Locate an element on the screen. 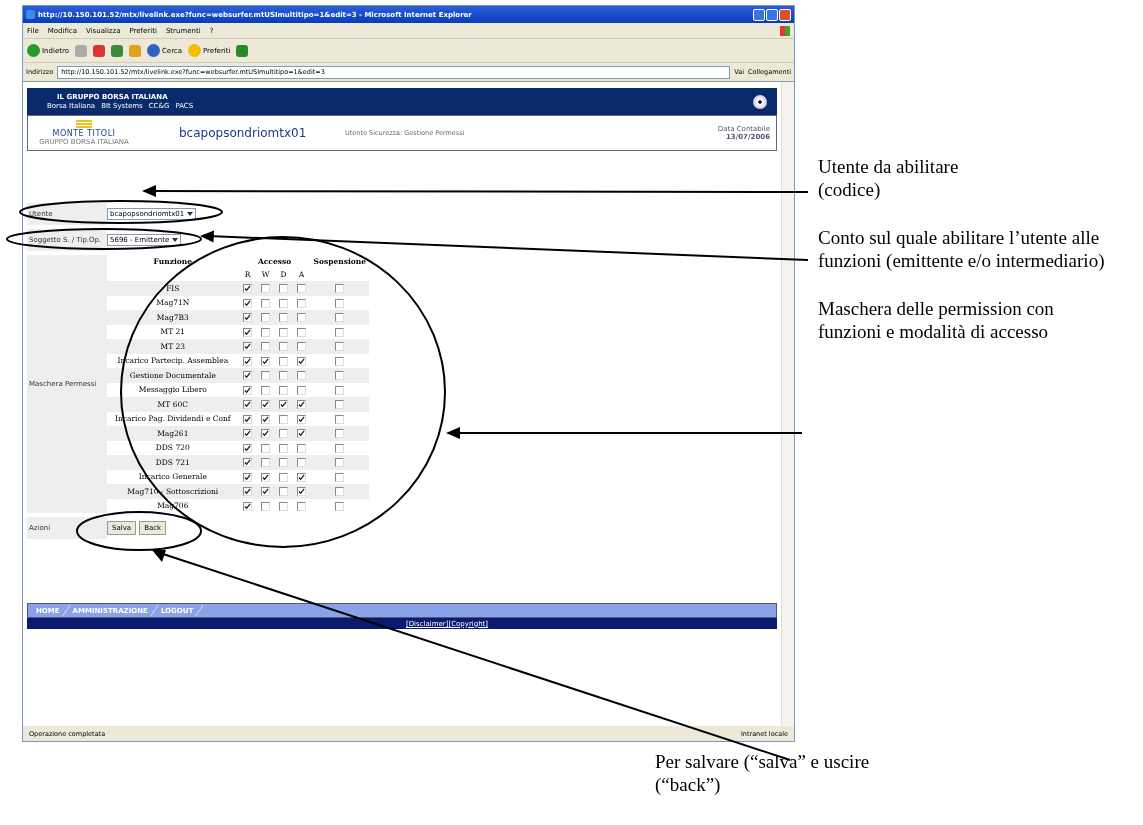 The image size is (1143, 825). logo-stripes-icon is located at coordinates (84, 124).